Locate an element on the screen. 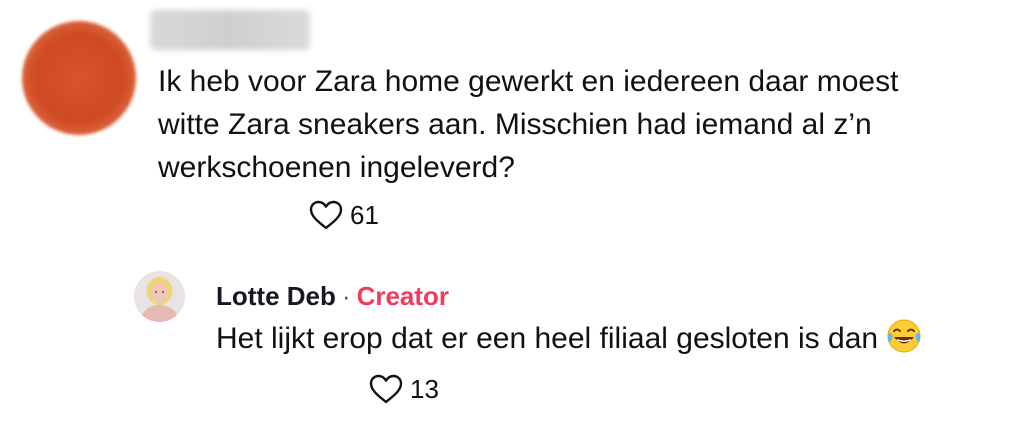 This screenshot has height=429, width=1024. like-count: 61 is located at coordinates (364, 214).